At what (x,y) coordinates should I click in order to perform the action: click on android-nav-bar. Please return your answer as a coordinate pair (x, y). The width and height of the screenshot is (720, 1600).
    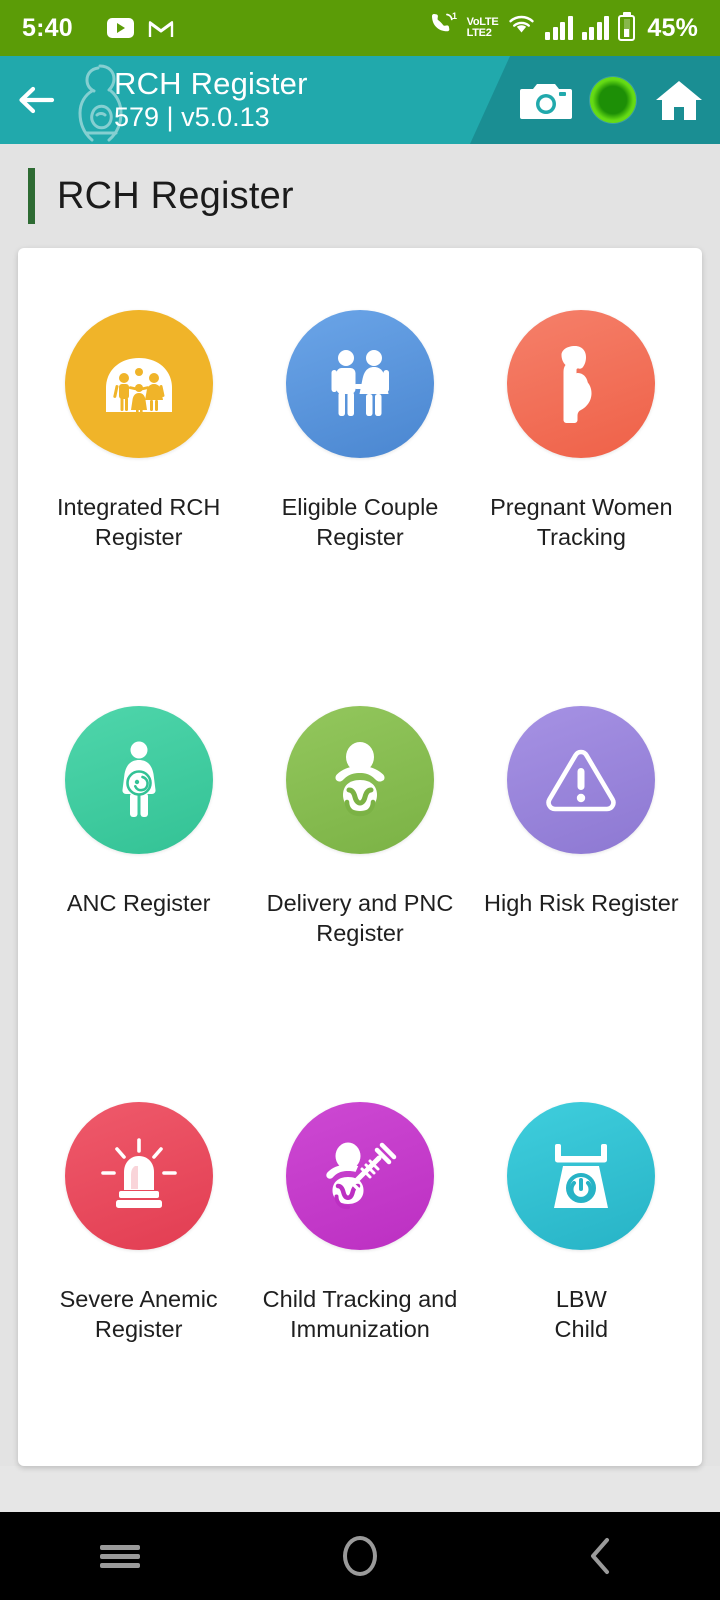
    Looking at the image, I should click on (360, 1556).